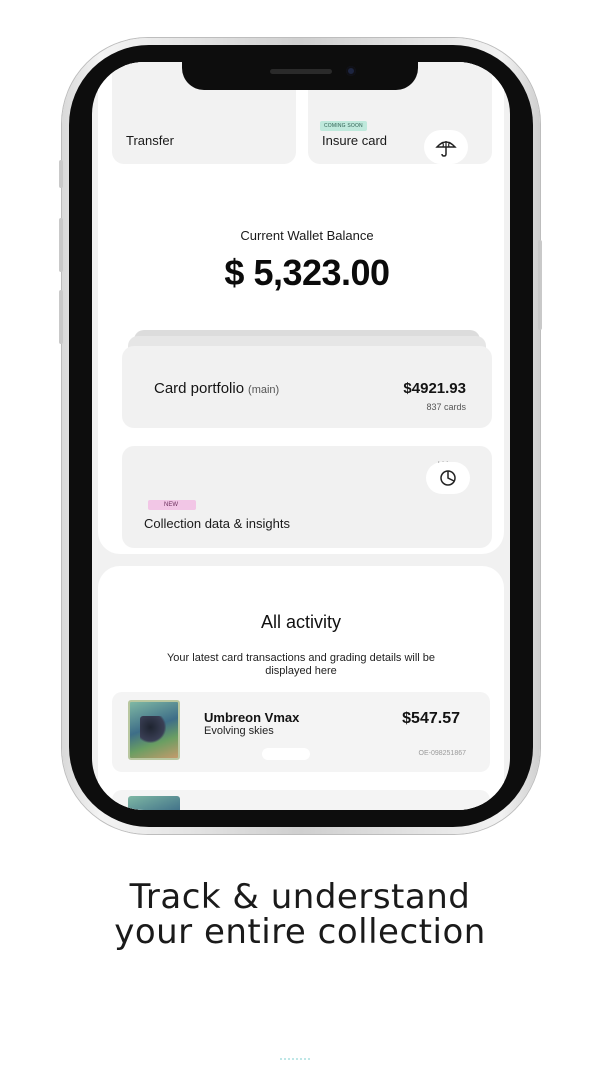 This screenshot has width=600, height=1067. Describe the element at coordinates (434, 388) in the screenshot. I see `portfolio-value: $4921.93` at that location.